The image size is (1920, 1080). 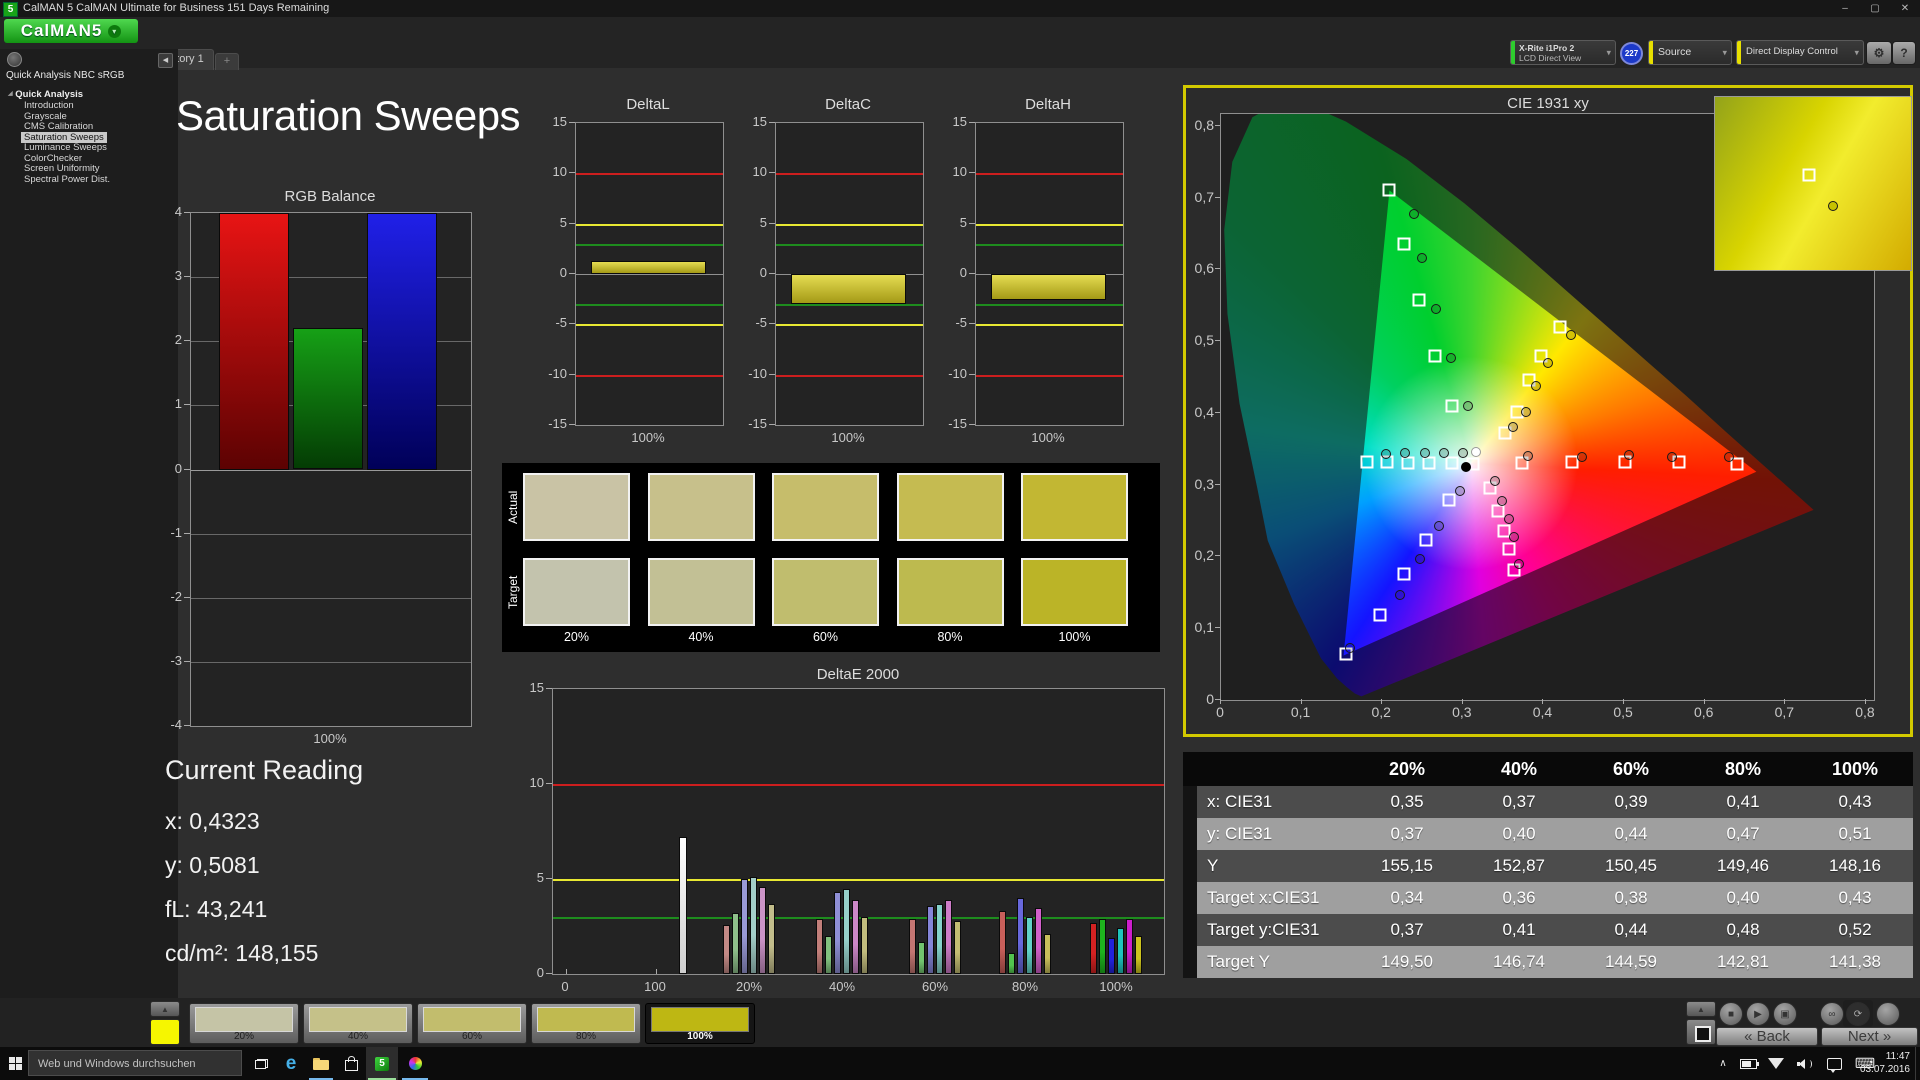 I want to click on cyan-target-square, so click(x=1452, y=463).